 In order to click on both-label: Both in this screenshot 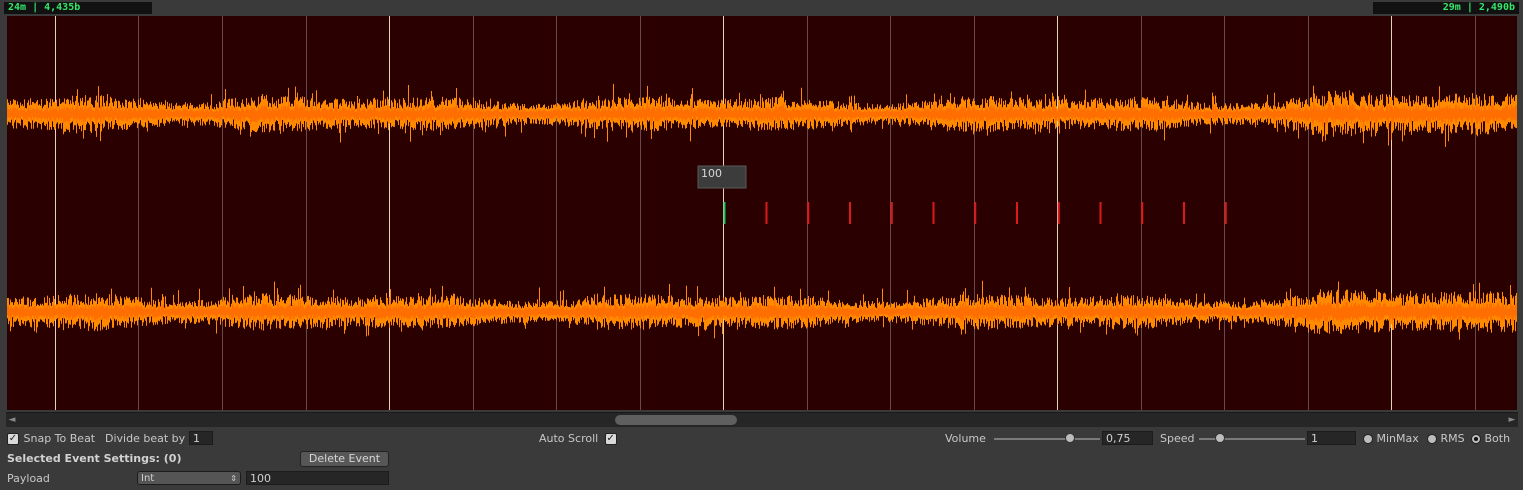, I will do `click(1497, 438)`.